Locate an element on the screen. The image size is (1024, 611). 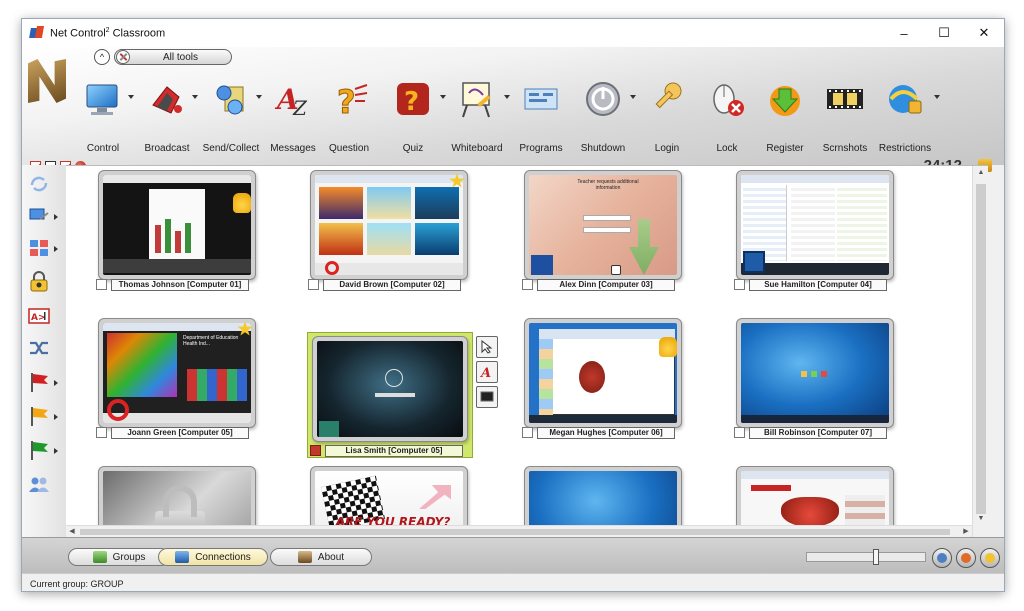
sidebar-item-monitor-send is located at coordinates (43, 218).